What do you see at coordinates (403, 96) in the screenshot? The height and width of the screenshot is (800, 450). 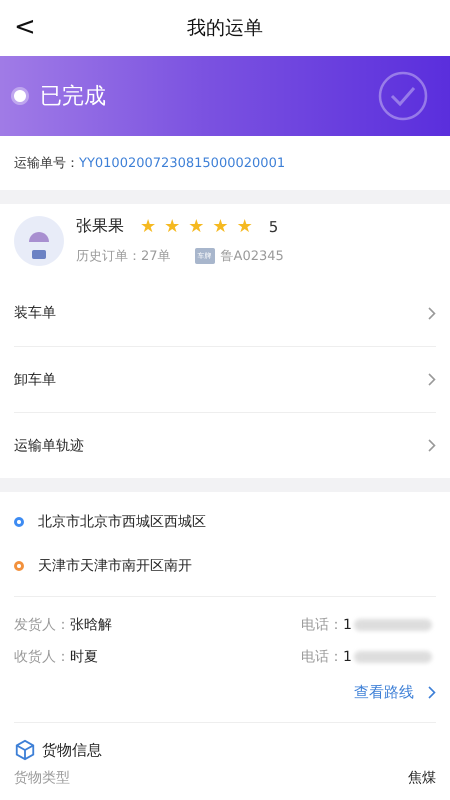 I see `check-circle-icon` at bounding box center [403, 96].